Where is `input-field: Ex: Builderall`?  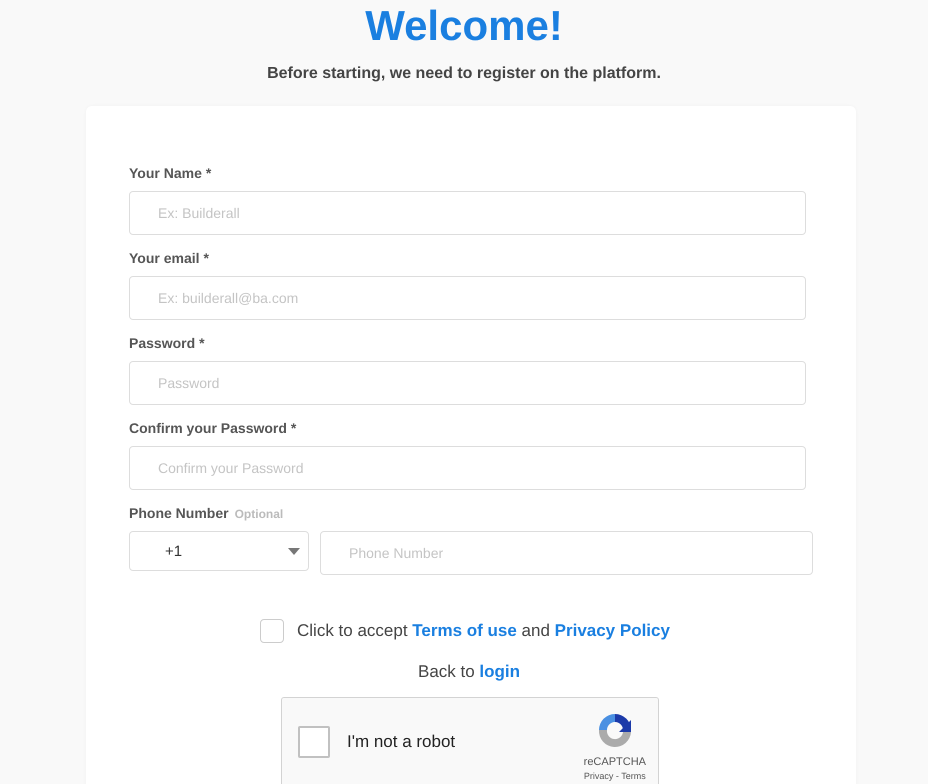 input-field: Ex: Builderall is located at coordinates (467, 213).